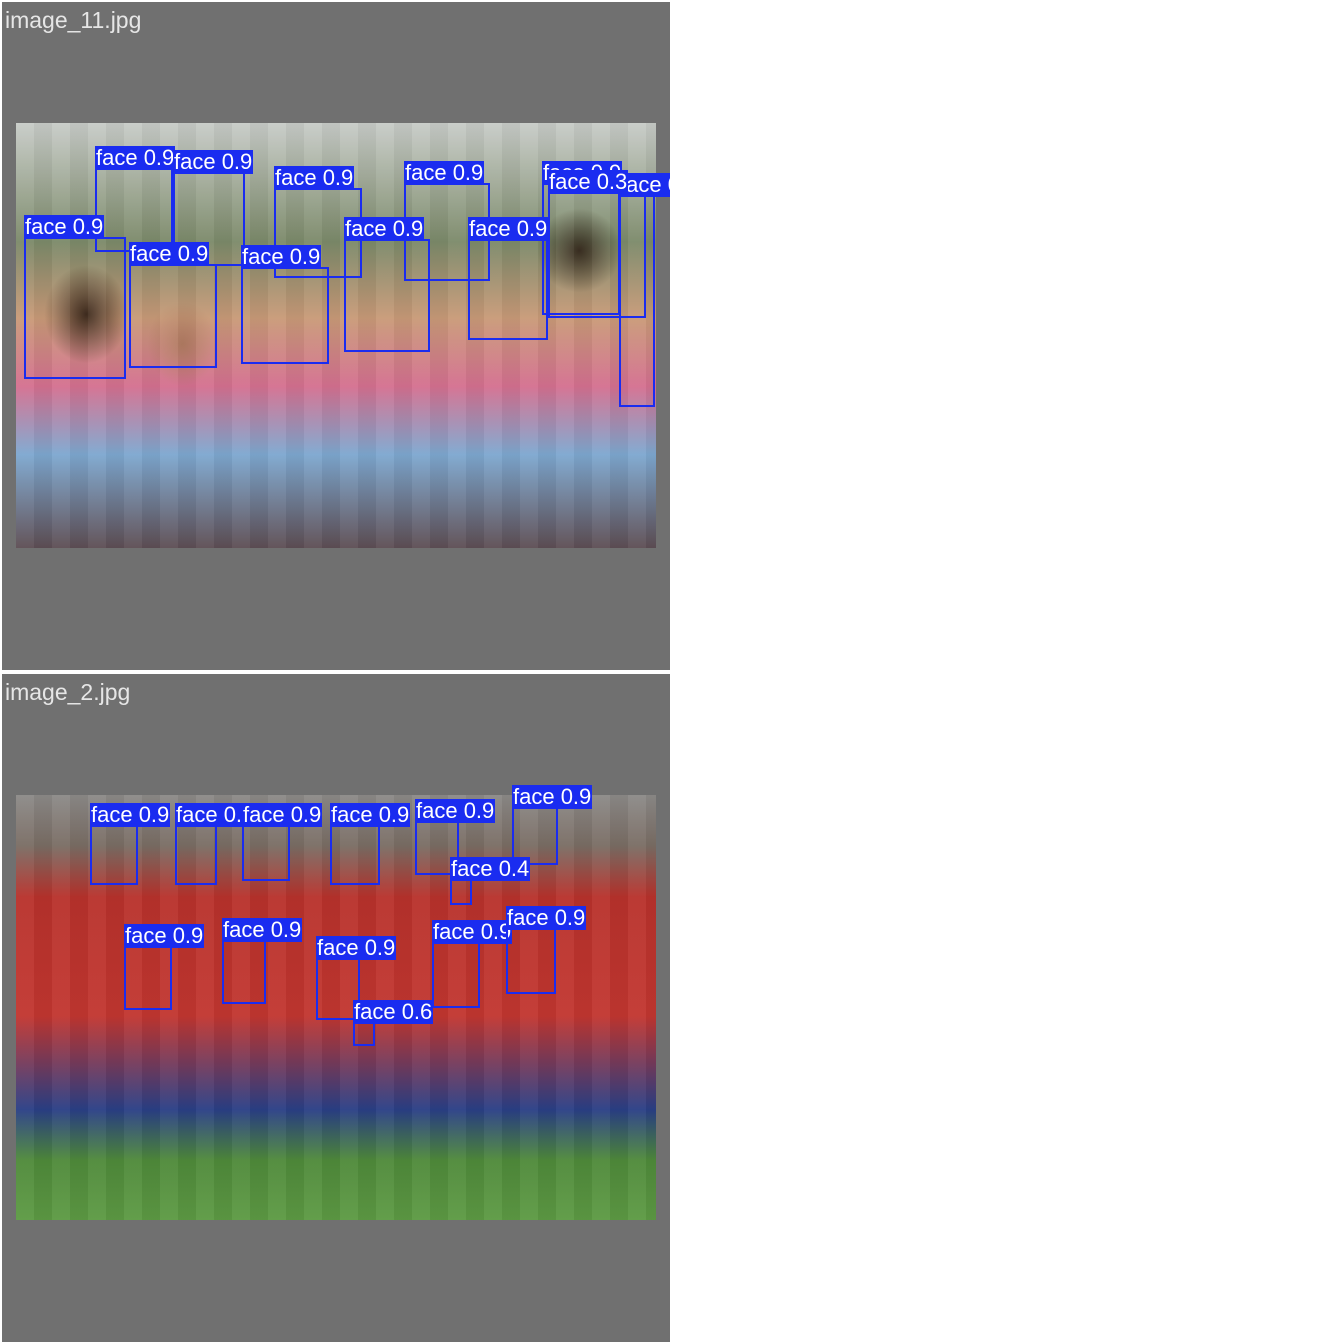  What do you see at coordinates (597, 244) in the screenshot?
I see `face-detection-box: face 0.3` at bounding box center [597, 244].